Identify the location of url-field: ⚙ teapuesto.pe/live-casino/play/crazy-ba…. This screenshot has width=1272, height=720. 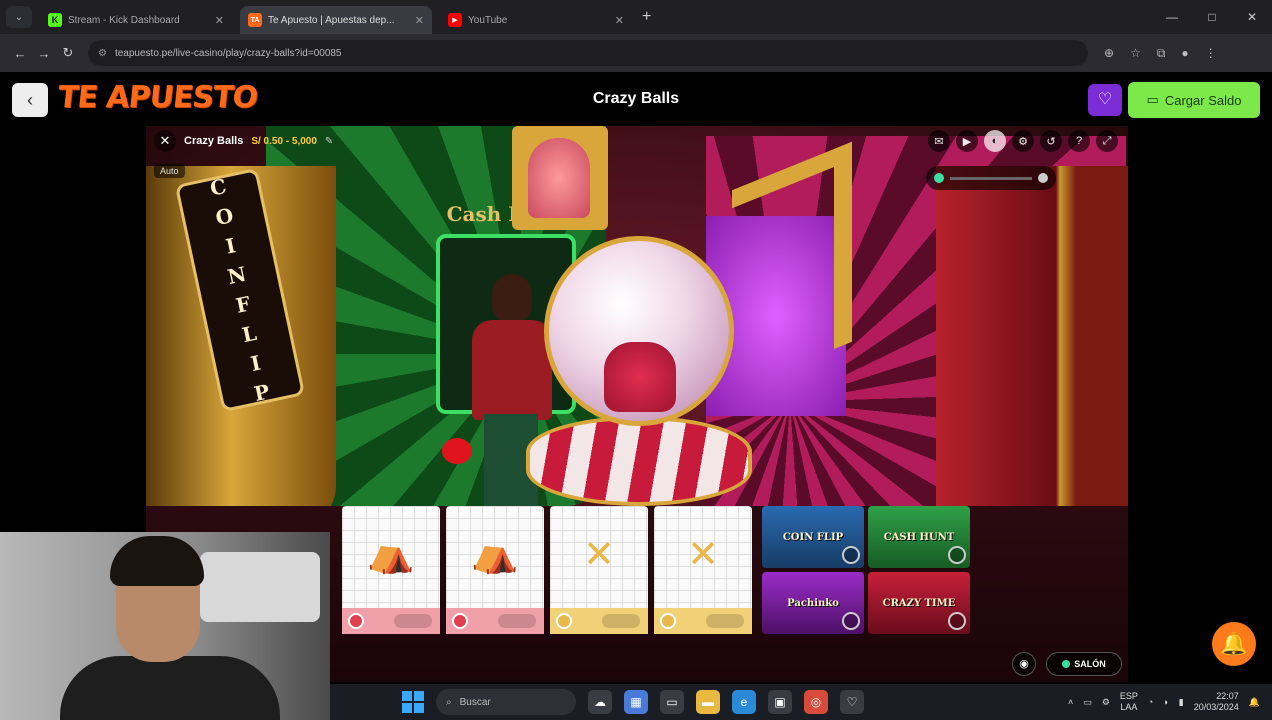
(588, 53).